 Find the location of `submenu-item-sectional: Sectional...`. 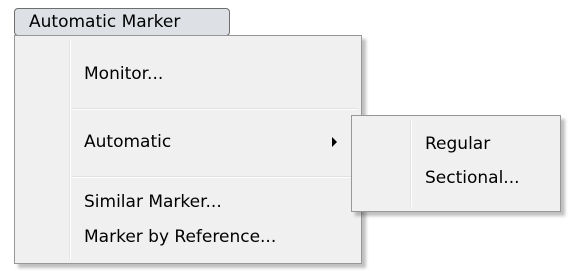

submenu-item-sectional: Sectional... is located at coordinates (456, 178).